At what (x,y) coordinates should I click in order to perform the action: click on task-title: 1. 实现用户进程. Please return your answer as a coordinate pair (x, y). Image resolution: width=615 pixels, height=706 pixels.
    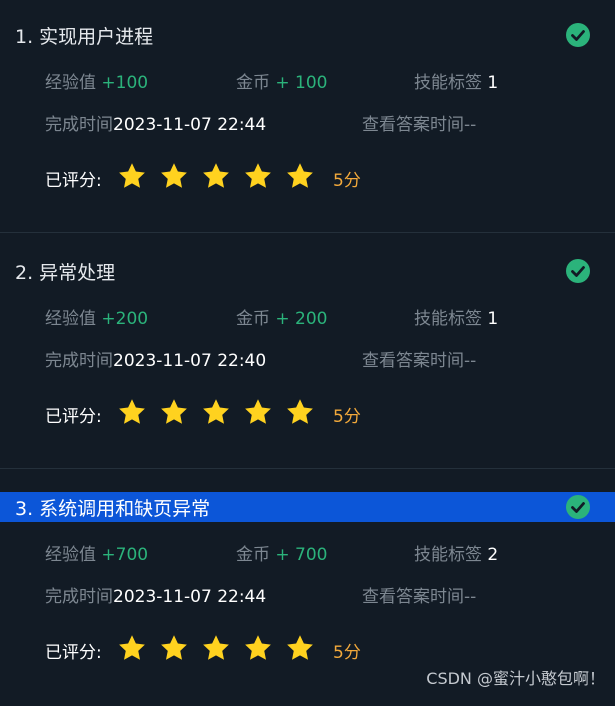
    Looking at the image, I should click on (84, 35).